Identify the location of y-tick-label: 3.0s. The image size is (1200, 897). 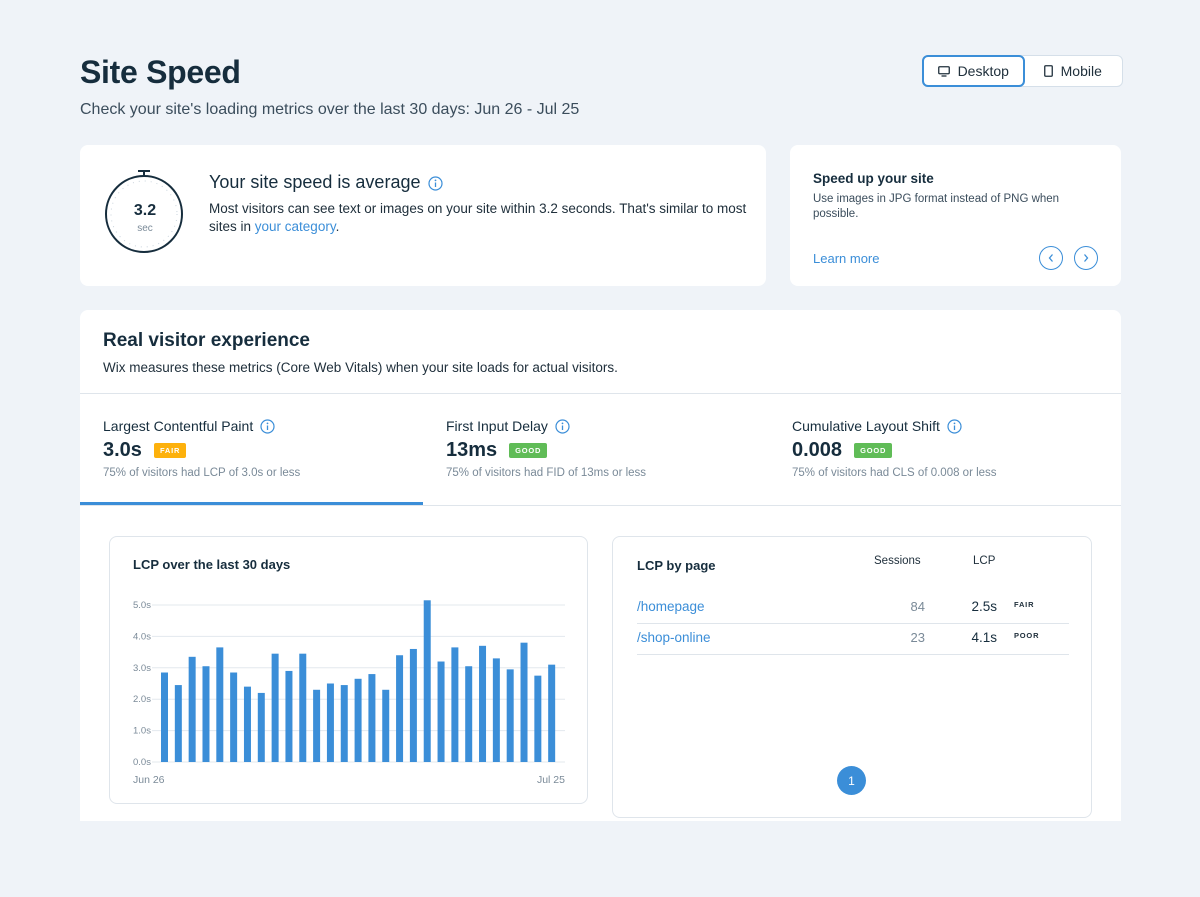
(142, 668).